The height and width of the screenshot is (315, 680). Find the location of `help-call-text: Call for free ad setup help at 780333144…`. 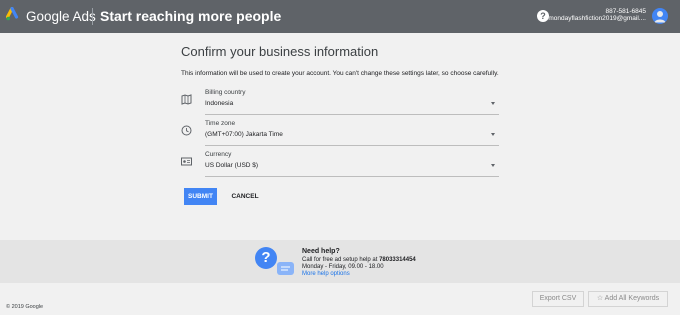

help-call-text: Call for free ad setup help at 780333144… is located at coordinates (359, 260).